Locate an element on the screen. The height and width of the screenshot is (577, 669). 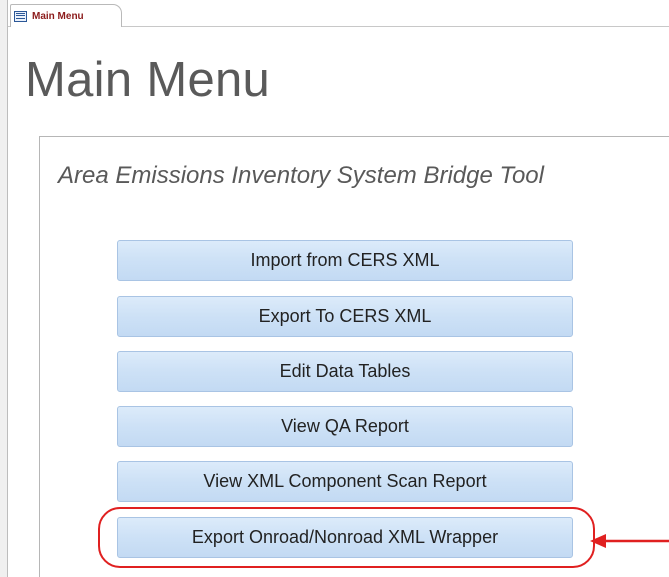
page-title: Main Menu is located at coordinates (148, 80).